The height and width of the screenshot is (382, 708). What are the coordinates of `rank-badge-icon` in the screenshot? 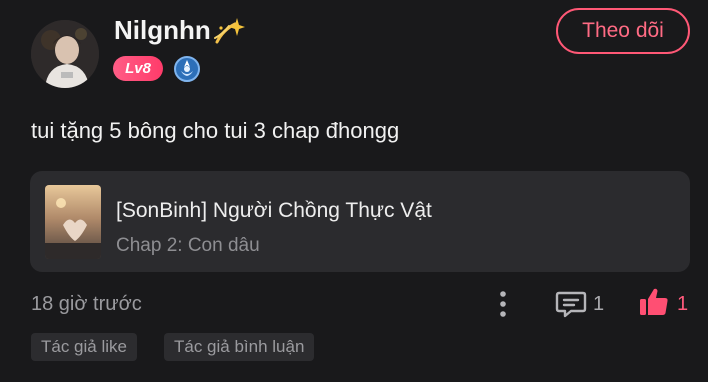 It's located at (187, 69).